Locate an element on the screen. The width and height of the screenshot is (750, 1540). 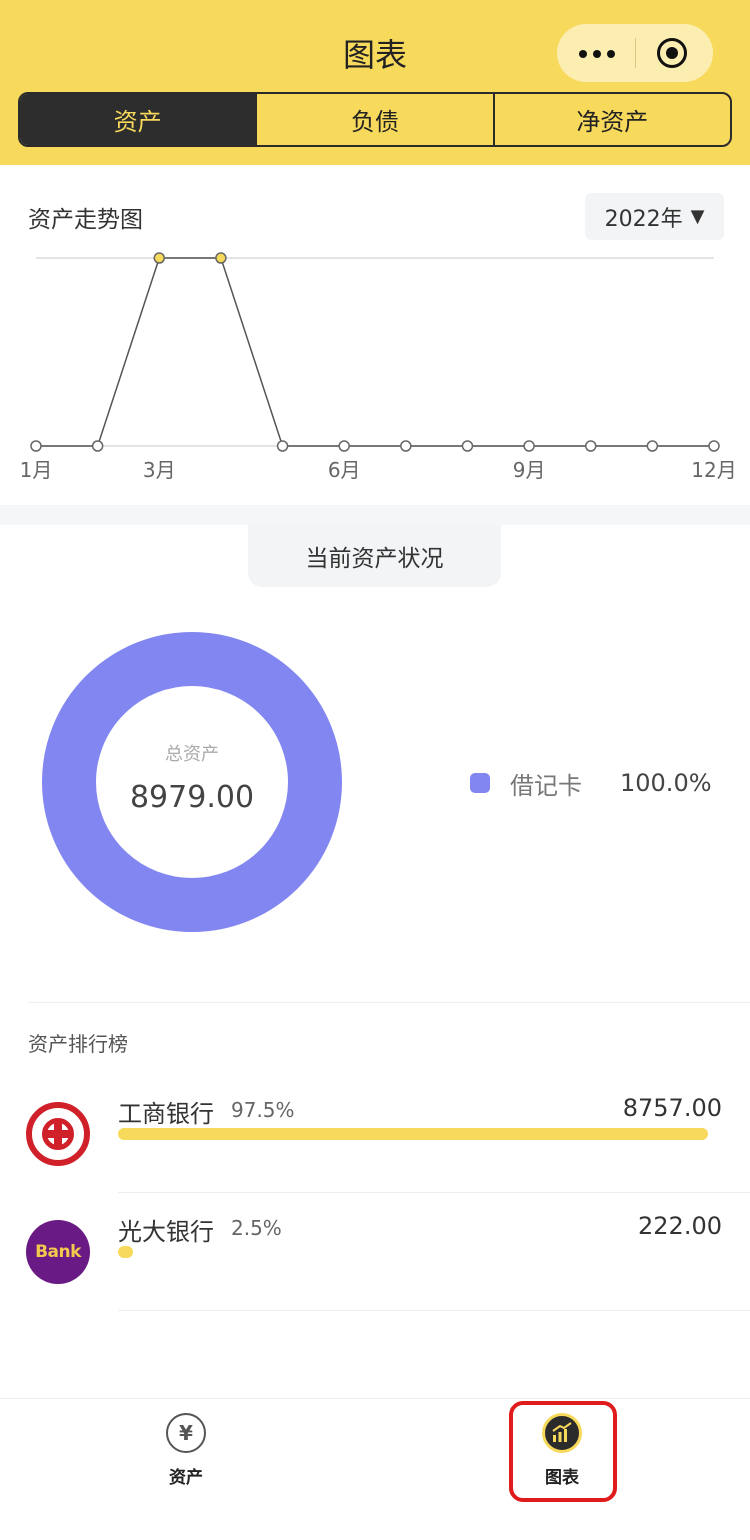
close-target-icon is located at coordinates (672, 53).